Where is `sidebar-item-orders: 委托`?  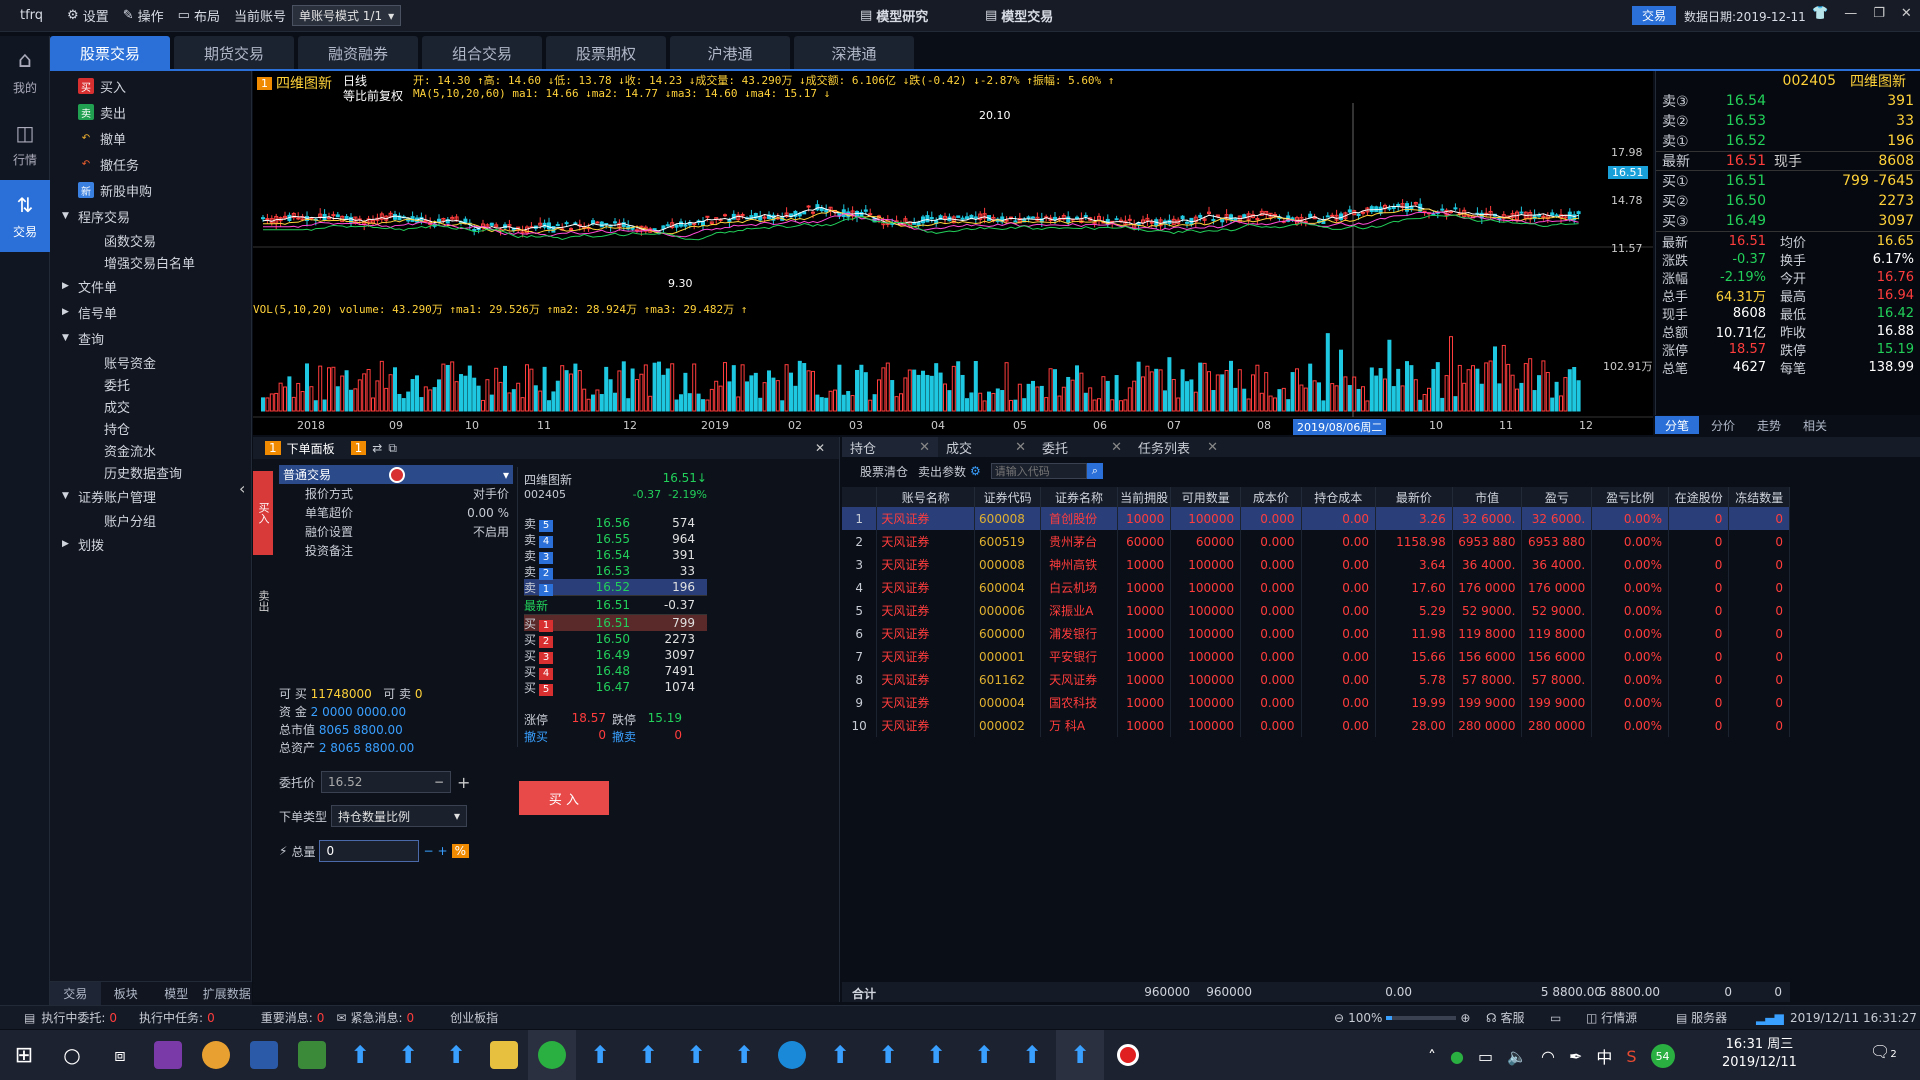 sidebar-item-orders: 委托 is located at coordinates (156, 384).